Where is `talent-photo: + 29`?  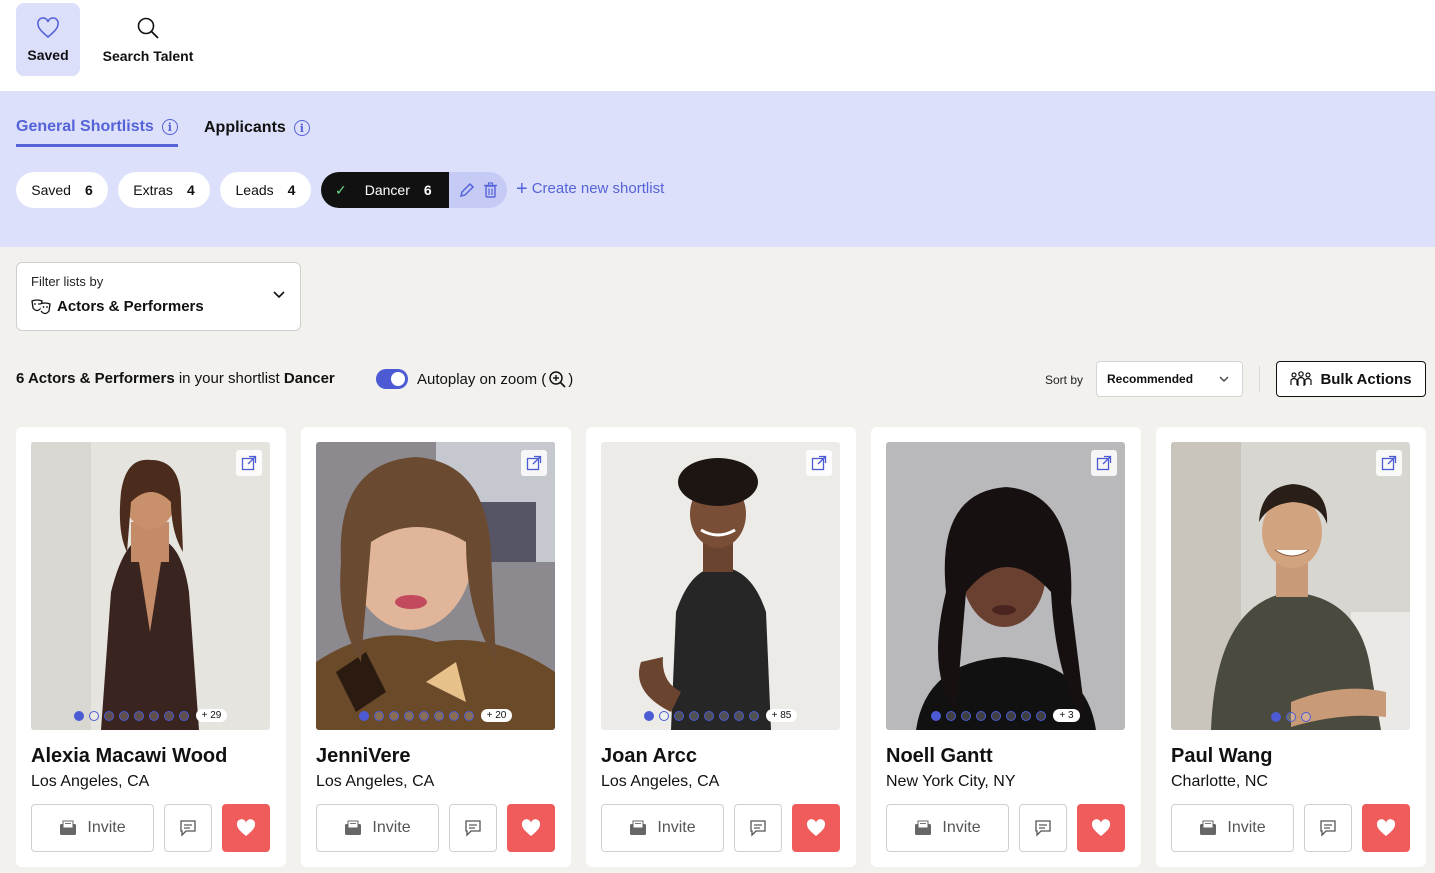
talent-photo: + 29 is located at coordinates (150, 586).